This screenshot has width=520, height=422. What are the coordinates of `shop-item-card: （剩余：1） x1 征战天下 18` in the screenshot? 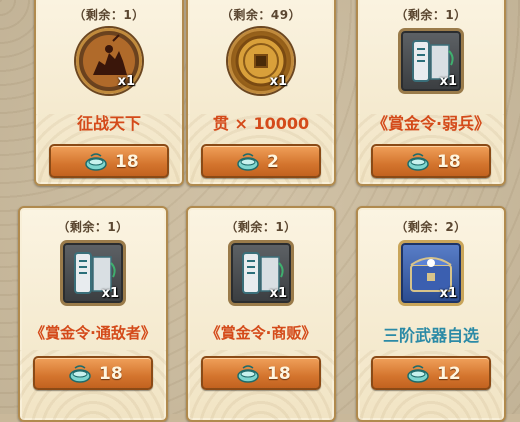 It's located at (109, 93).